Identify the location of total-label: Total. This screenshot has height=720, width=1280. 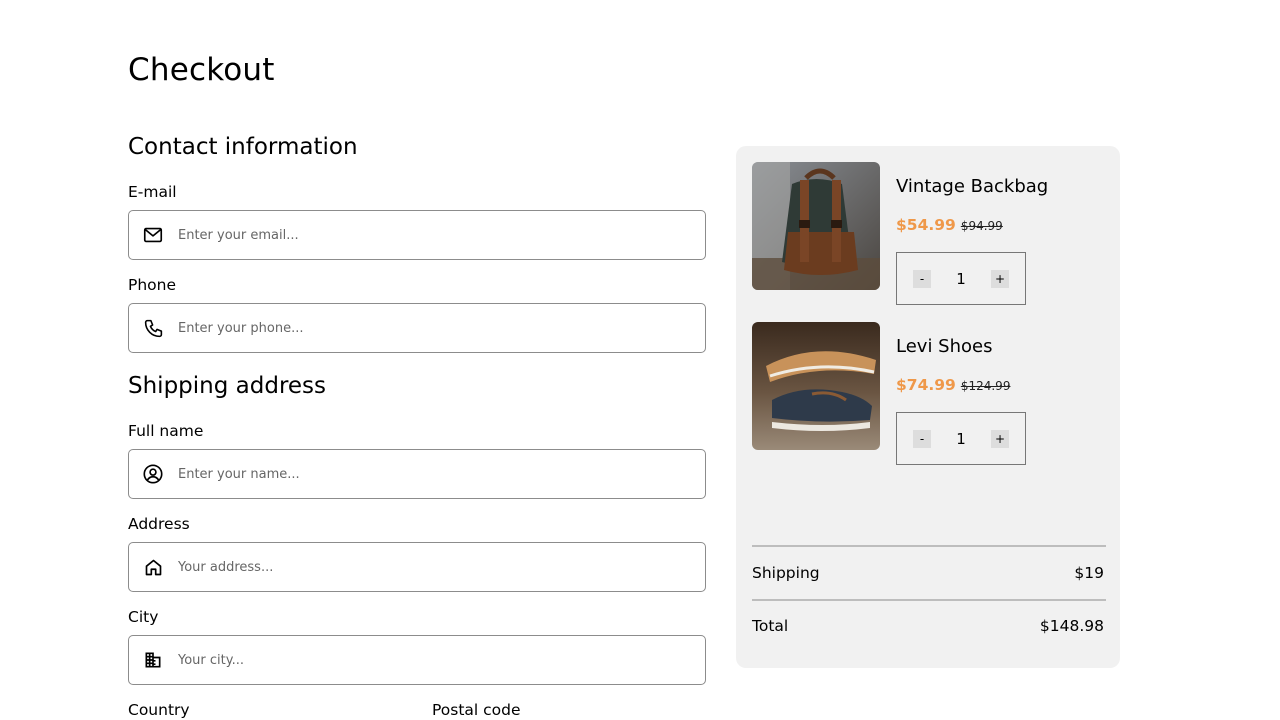
(770, 626).